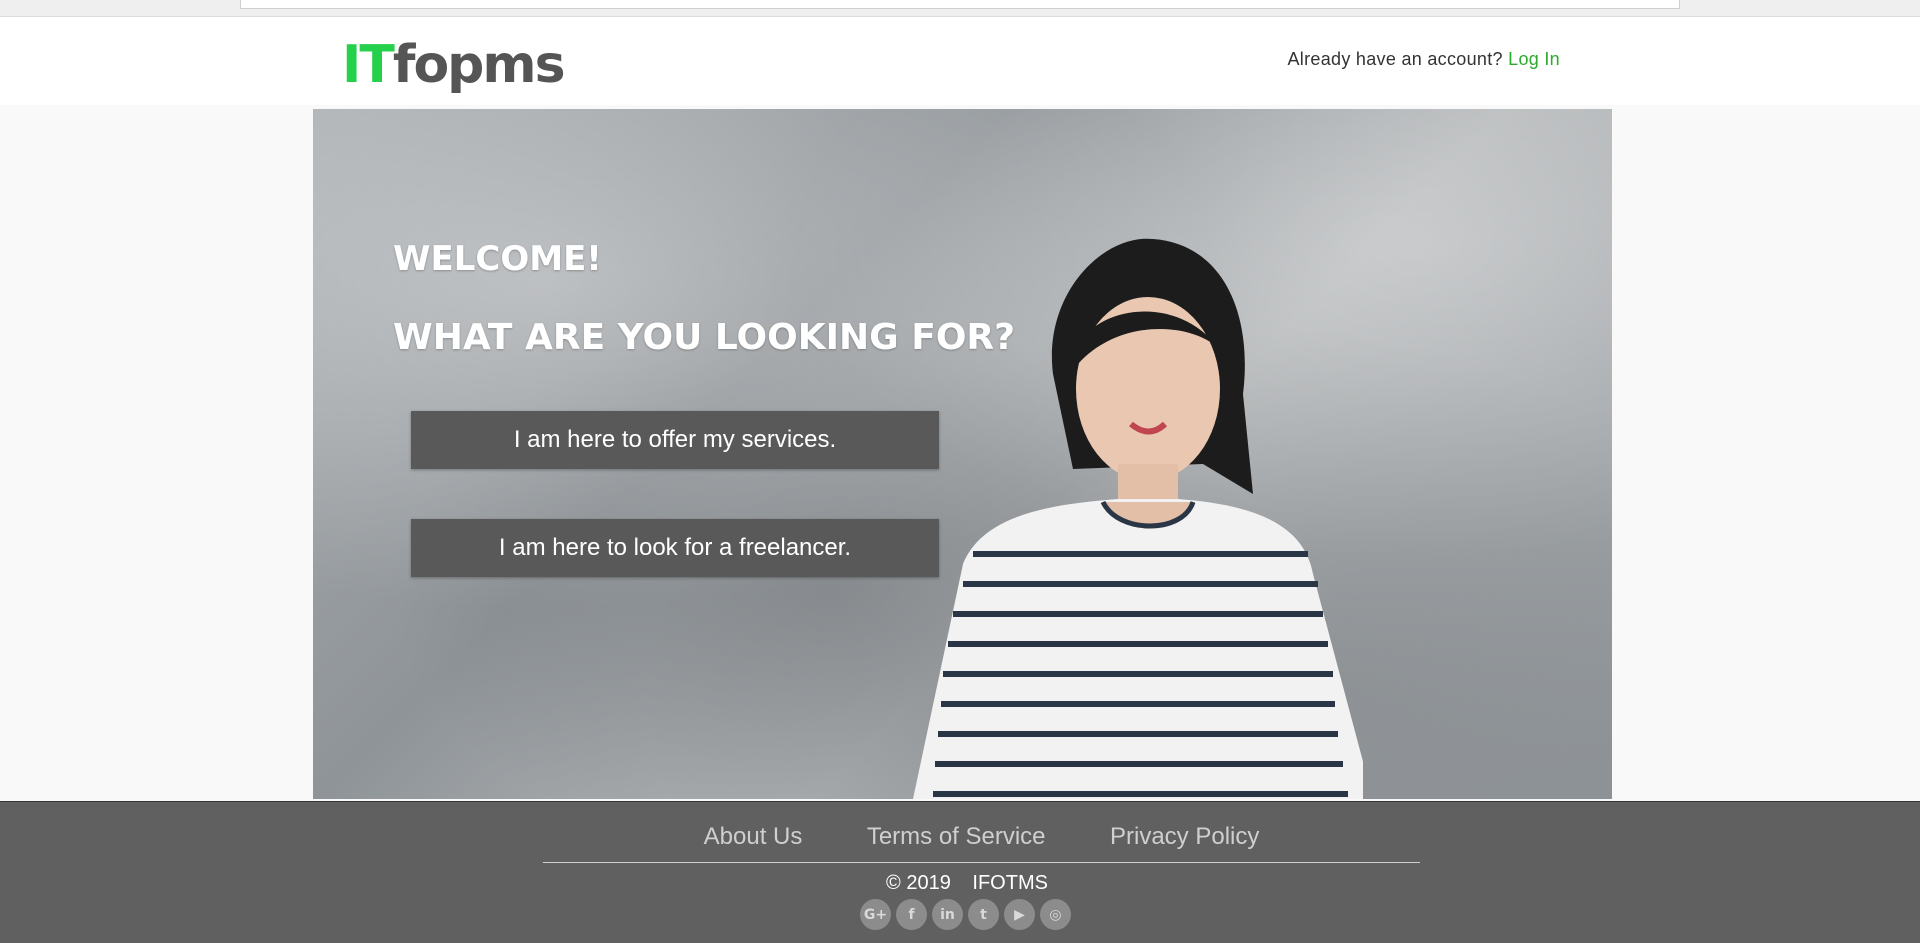 The image size is (1920, 943). I want to click on facebook-icon: f, so click(911, 914).